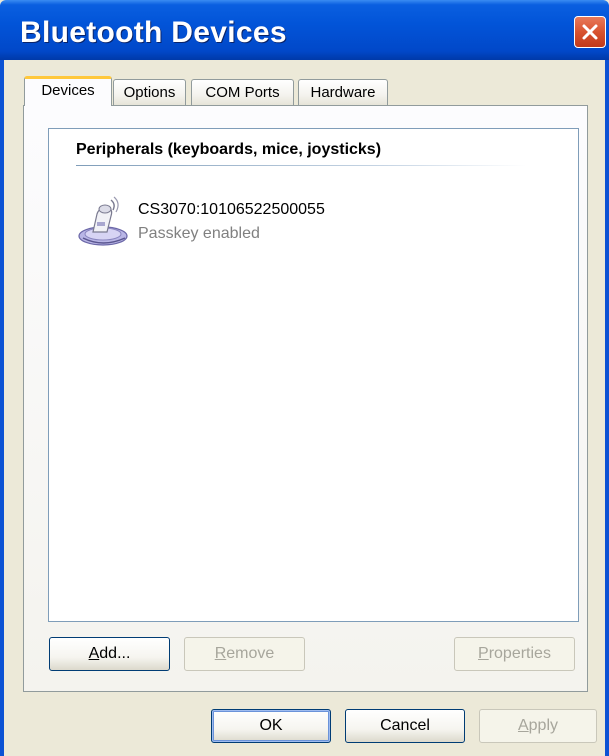 Image resolution: width=609 pixels, height=756 pixels. I want to click on properties-button: Properties, so click(514, 654).